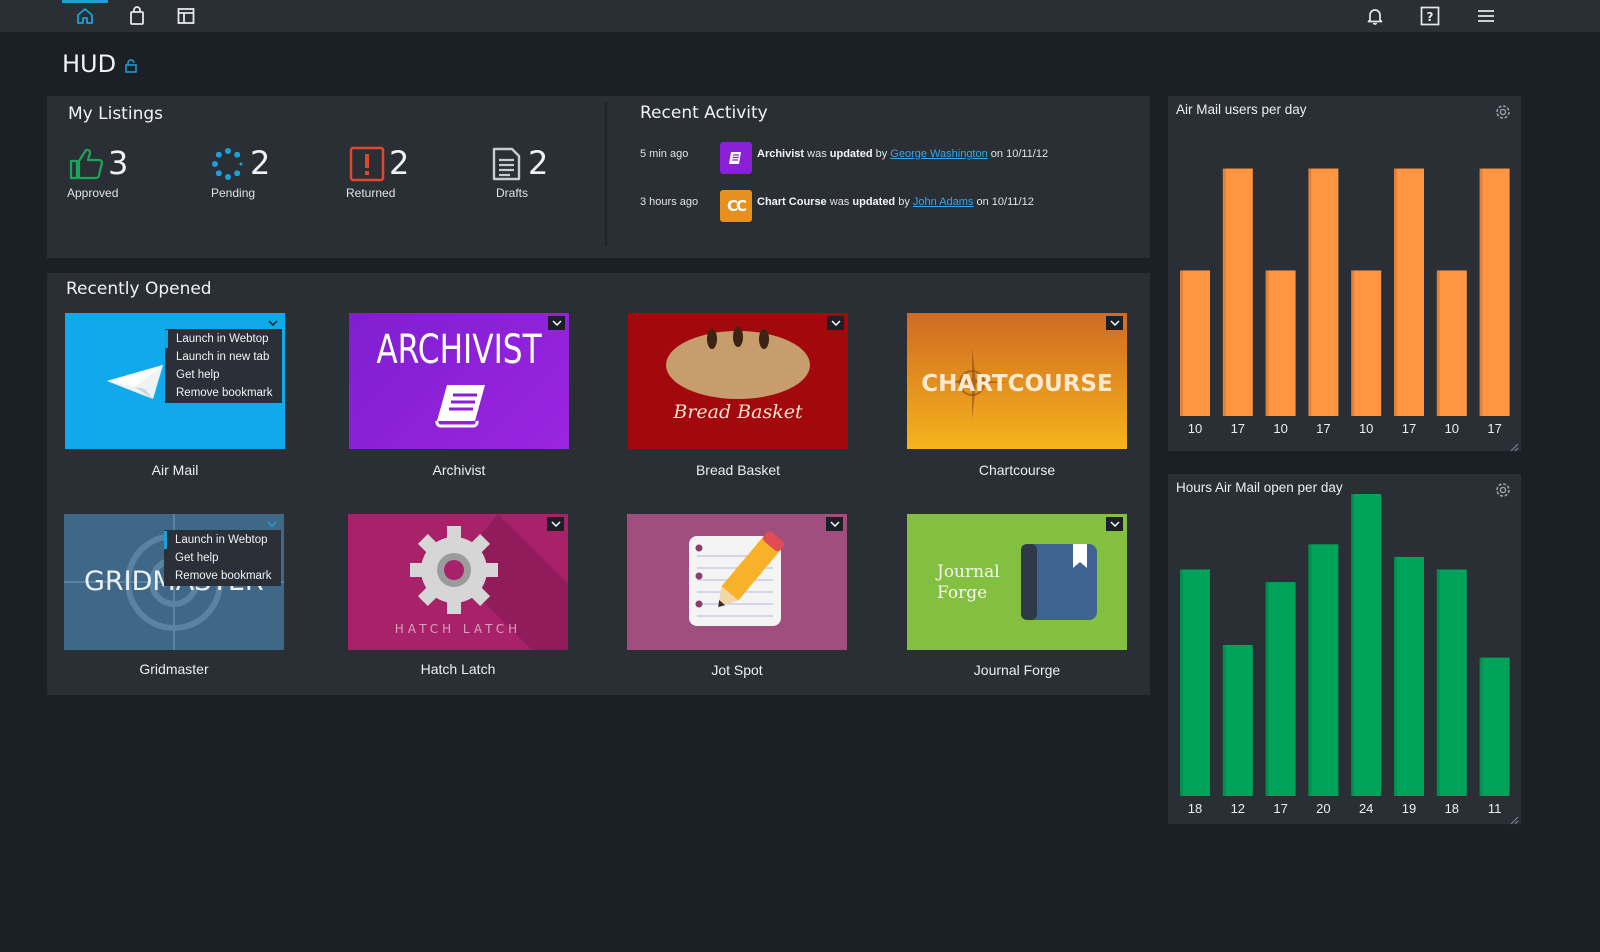 Image resolution: width=1600 pixels, height=952 pixels. I want to click on hatch-latch-menu-toggle, so click(555, 524).